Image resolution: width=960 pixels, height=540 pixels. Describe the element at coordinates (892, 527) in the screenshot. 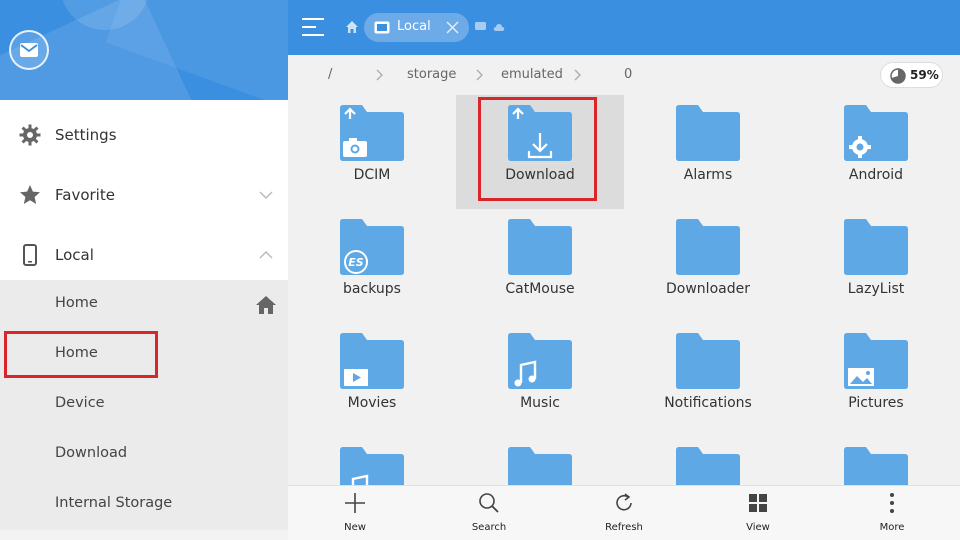

I see `toolbar-label: More` at that location.